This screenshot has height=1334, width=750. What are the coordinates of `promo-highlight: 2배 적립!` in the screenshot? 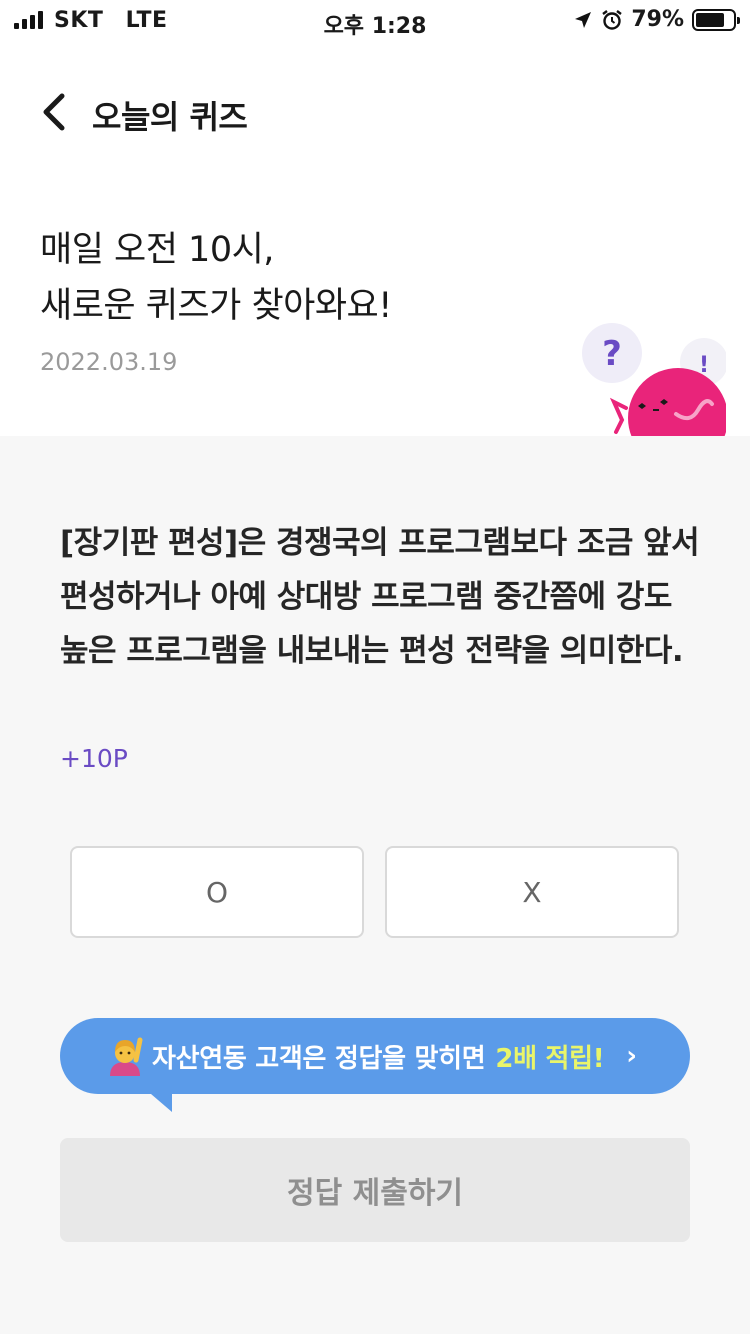 It's located at (550, 1058).